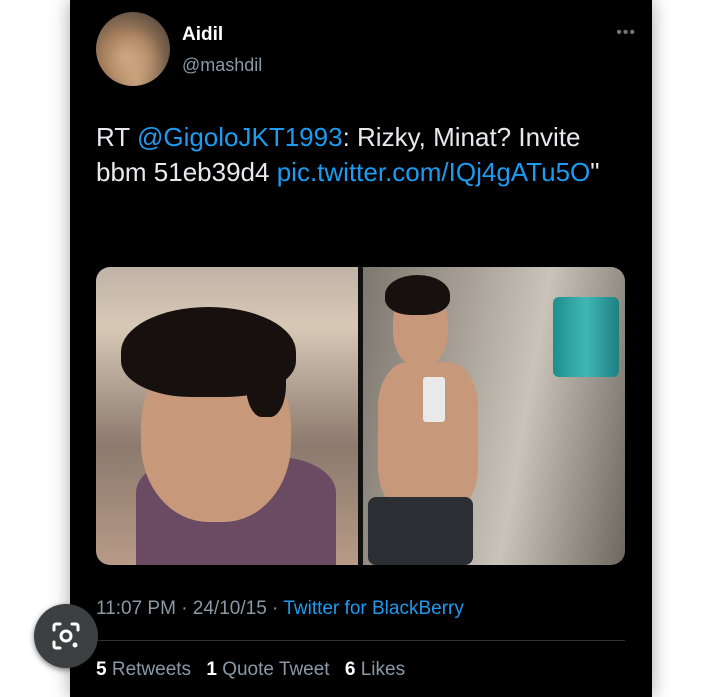 The width and height of the screenshot is (720, 697). What do you see at coordinates (222, 65) in the screenshot?
I see `user-handle: @mashdil` at bounding box center [222, 65].